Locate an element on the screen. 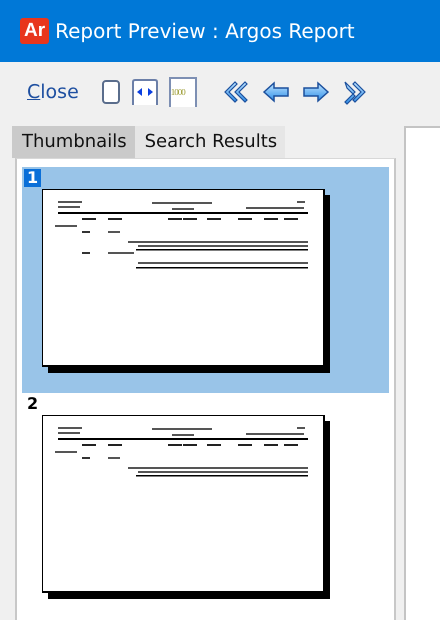 This screenshot has width=440, height=620. page-number: 2 is located at coordinates (33, 404).